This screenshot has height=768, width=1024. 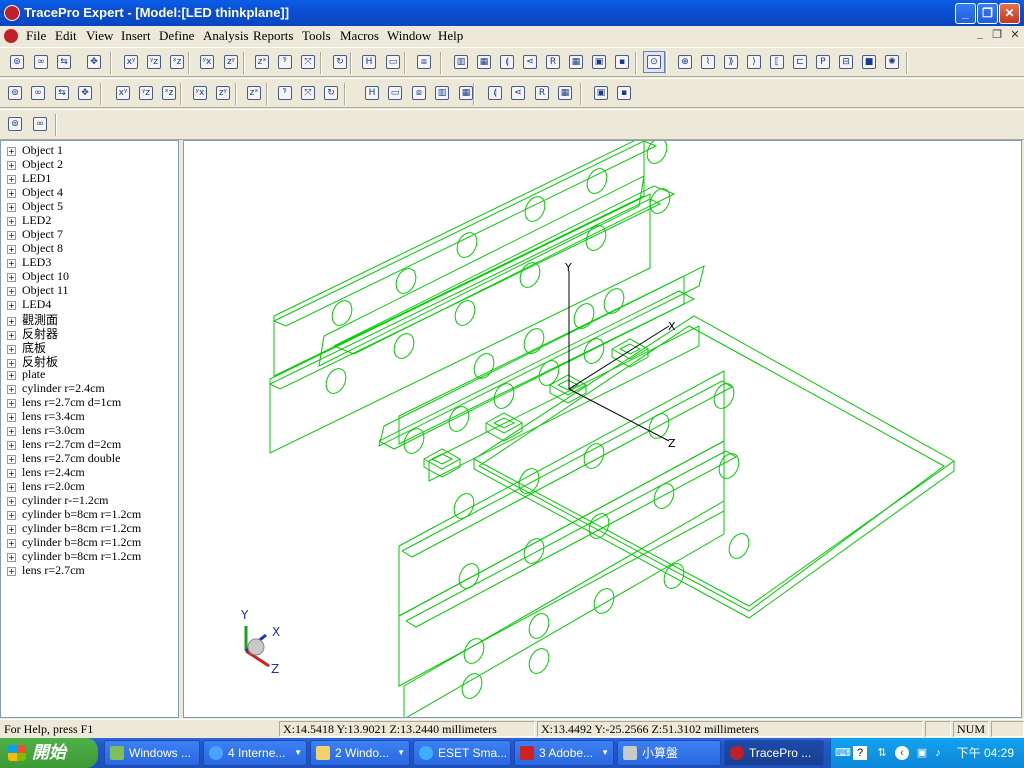 I want to click on tree-item: + Object 5, so click(x=35, y=206).